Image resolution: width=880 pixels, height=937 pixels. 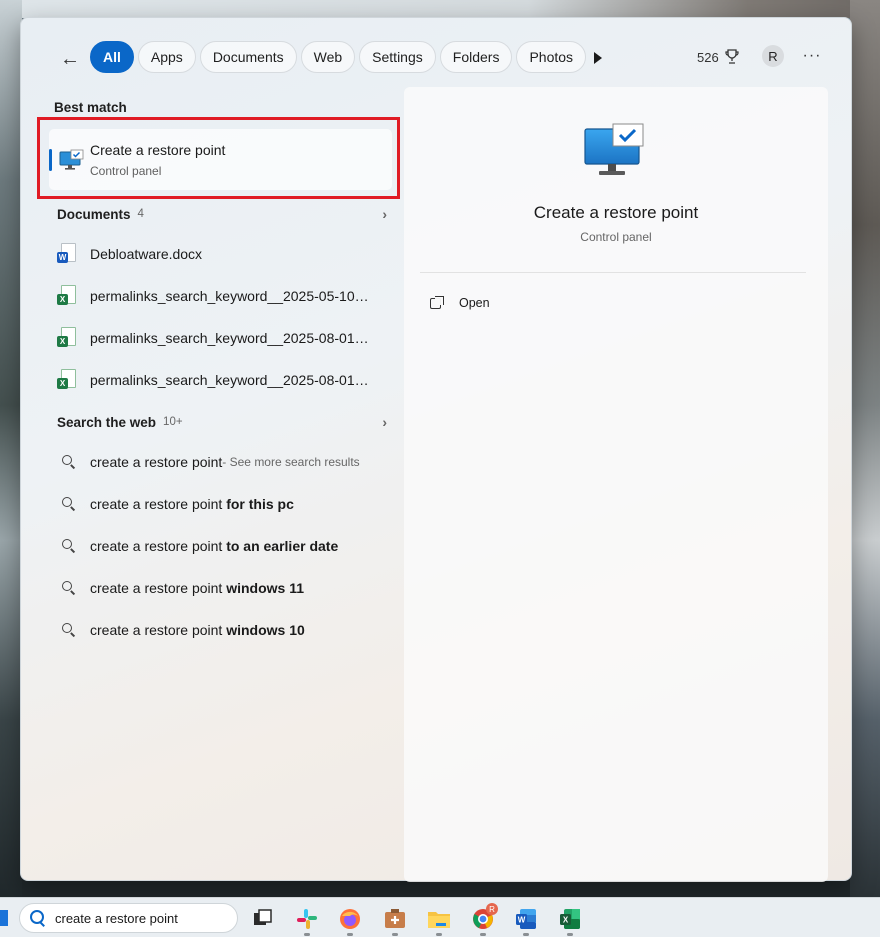 What do you see at coordinates (262, 919) in the screenshot?
I see `task-view-icon` at bounding box center [262, 919].